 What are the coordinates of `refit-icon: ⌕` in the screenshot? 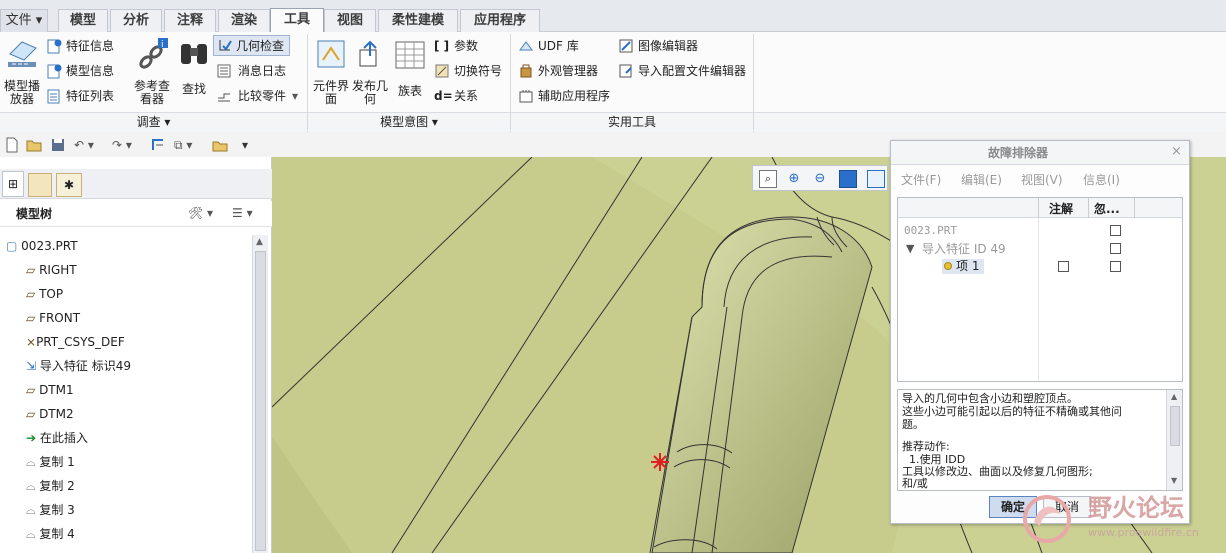 It's located at (768, 179).